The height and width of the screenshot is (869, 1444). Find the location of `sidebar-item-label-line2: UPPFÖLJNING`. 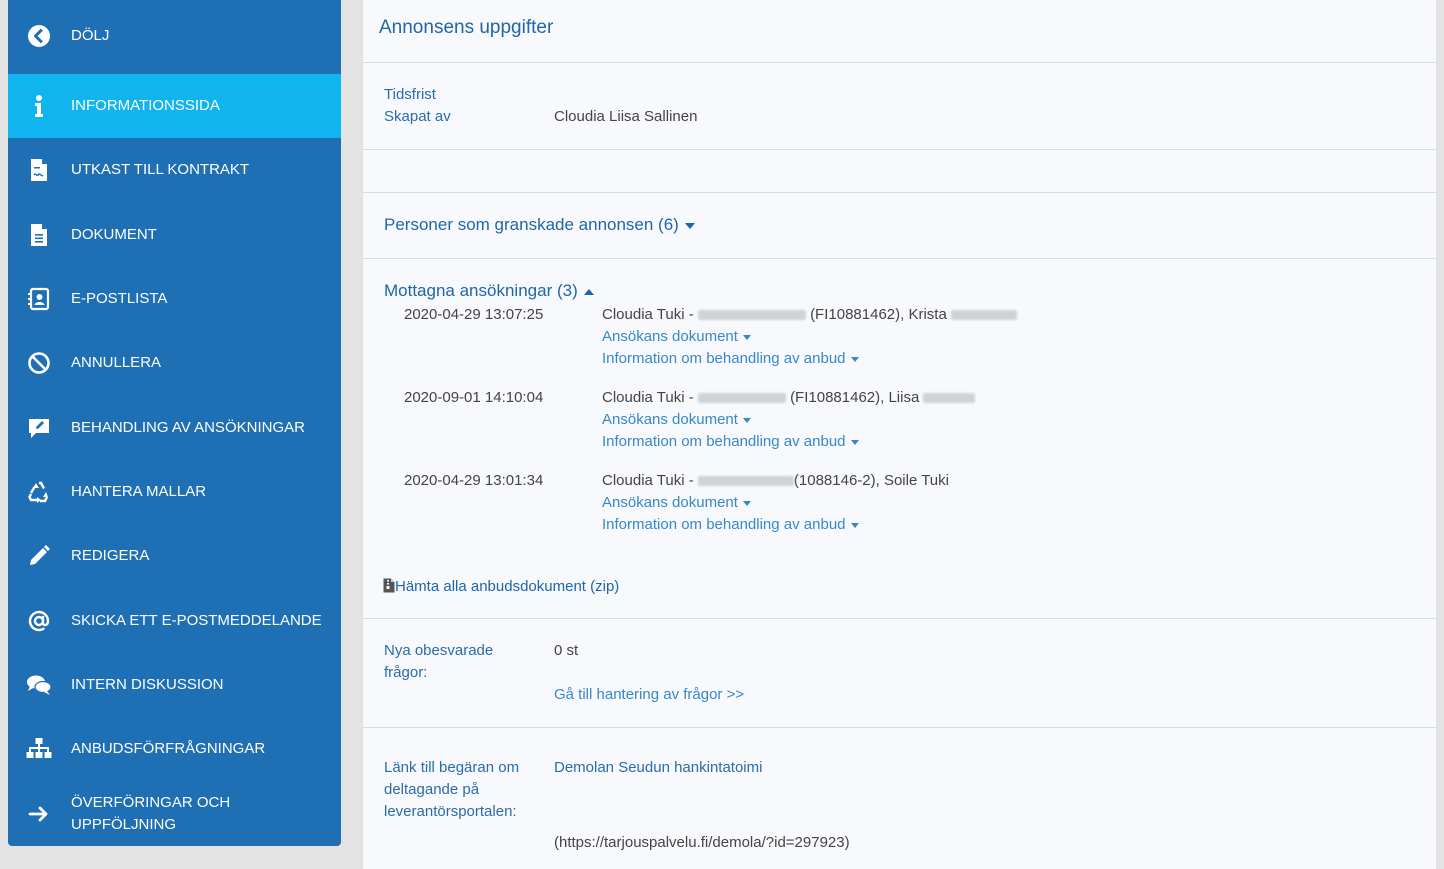

sidebar-item-label-line2: UPPFÖLJNING is located at coordinates (124, 824).